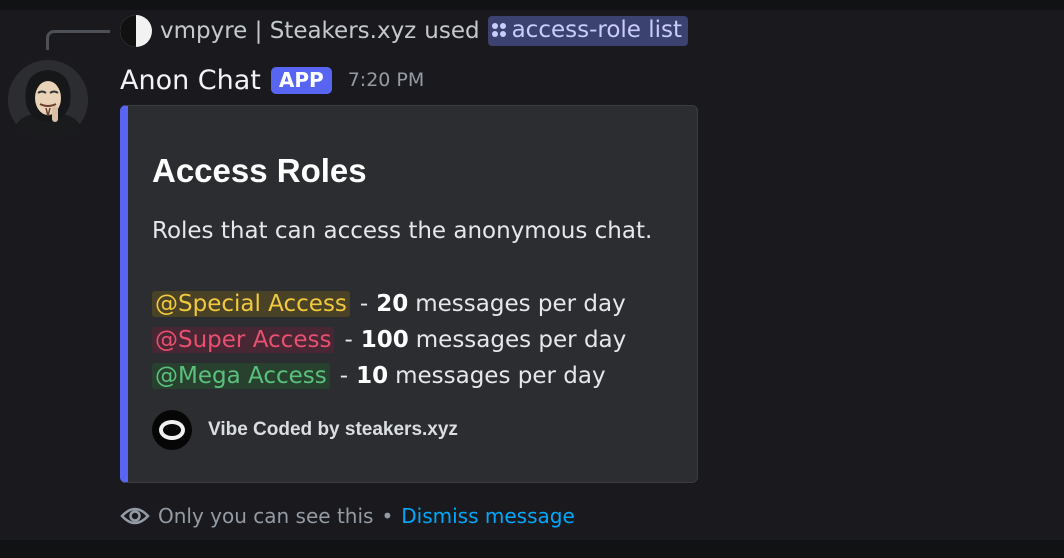  I want to click on eye-icon, so click(135, 516).